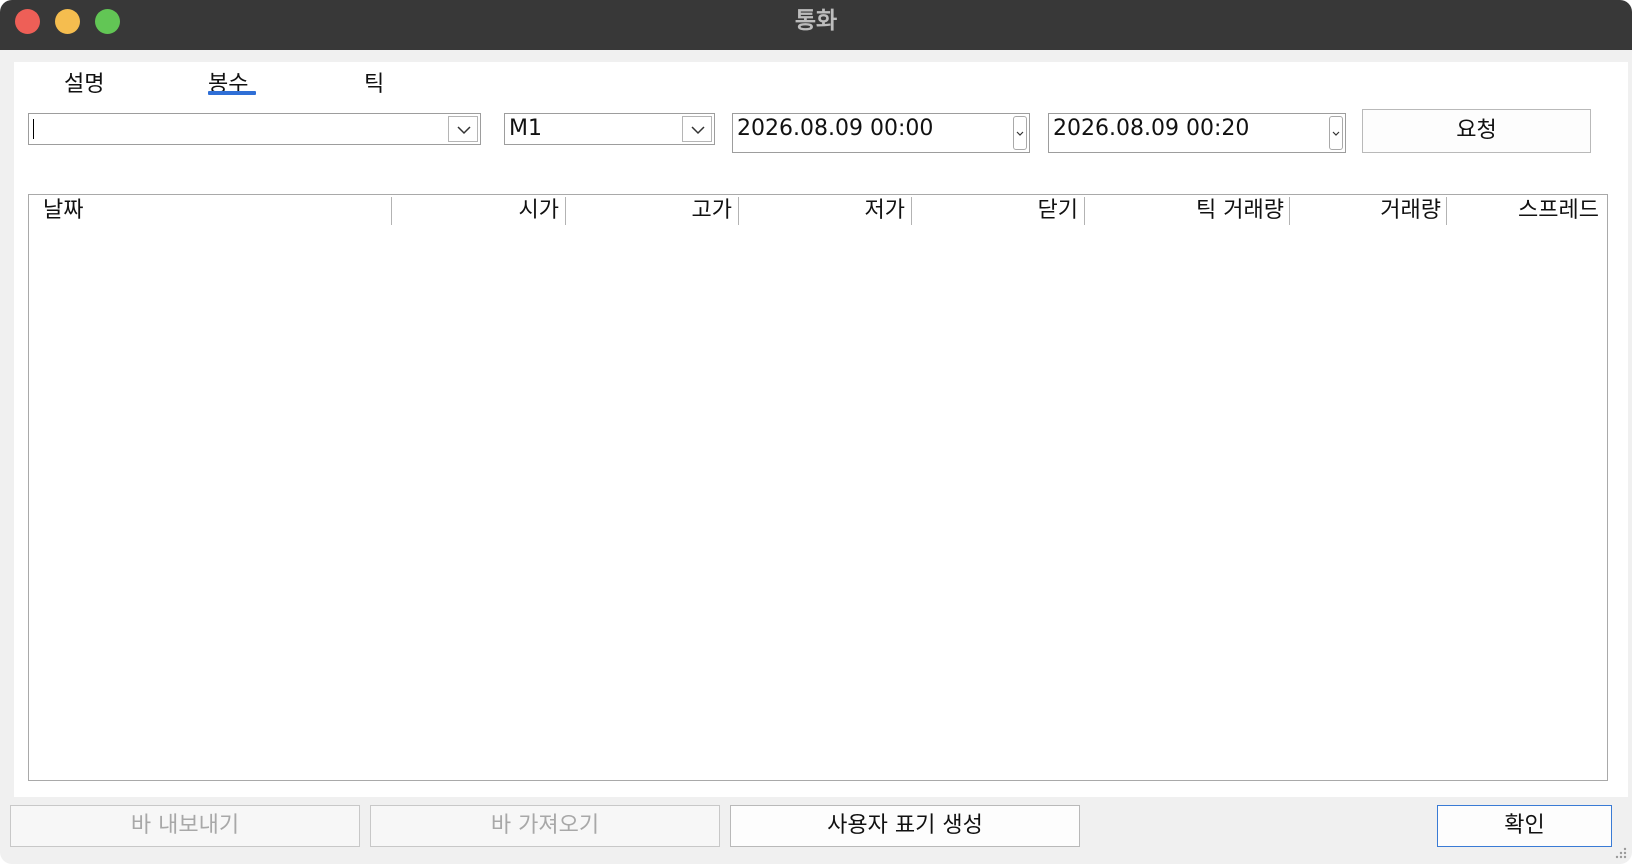 The width and height of the screenshot is (1632, 864). I want to click on date-from-dropdown-button, so click(1020, 133).